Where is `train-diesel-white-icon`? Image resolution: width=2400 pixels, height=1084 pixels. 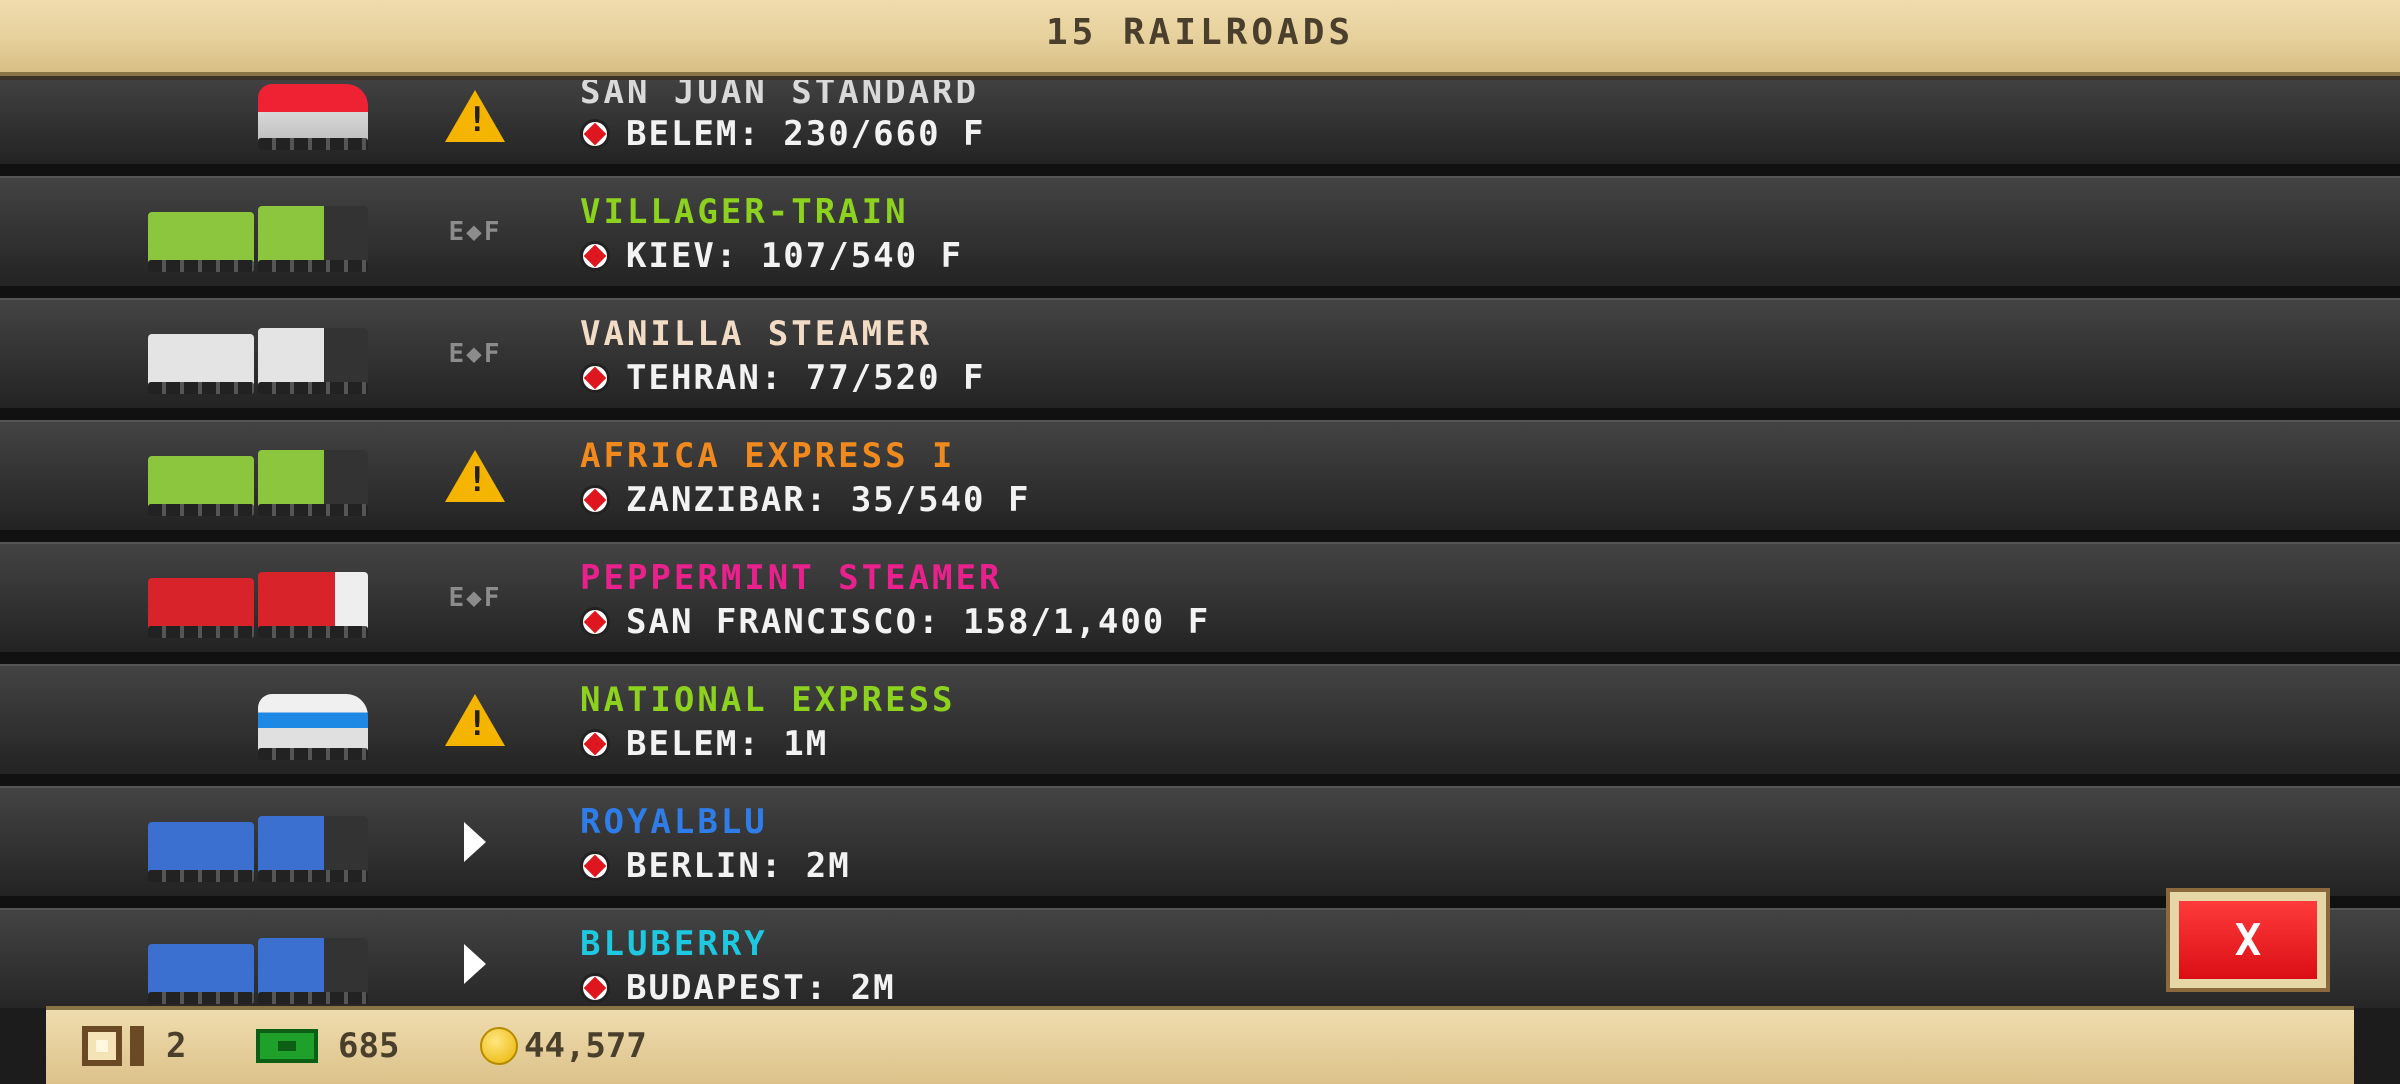
train-diesel-white-icon is located at coordinates (256, 722).